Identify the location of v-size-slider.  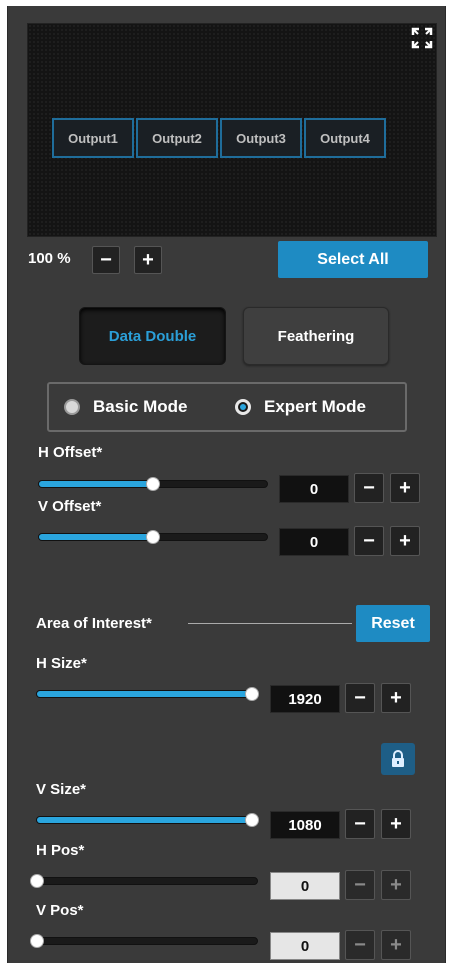
(147, 820).